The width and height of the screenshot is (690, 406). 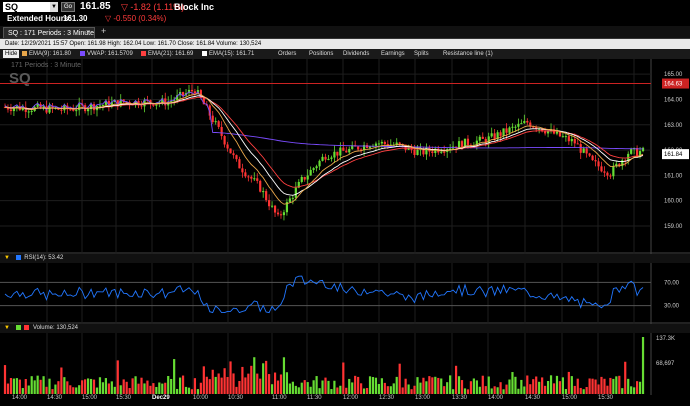 What do you see at coordinates (106, 54) in the screenshot?
I see `legend-item-1: VWAP: 161.5709` at bounding box center [106, 54].